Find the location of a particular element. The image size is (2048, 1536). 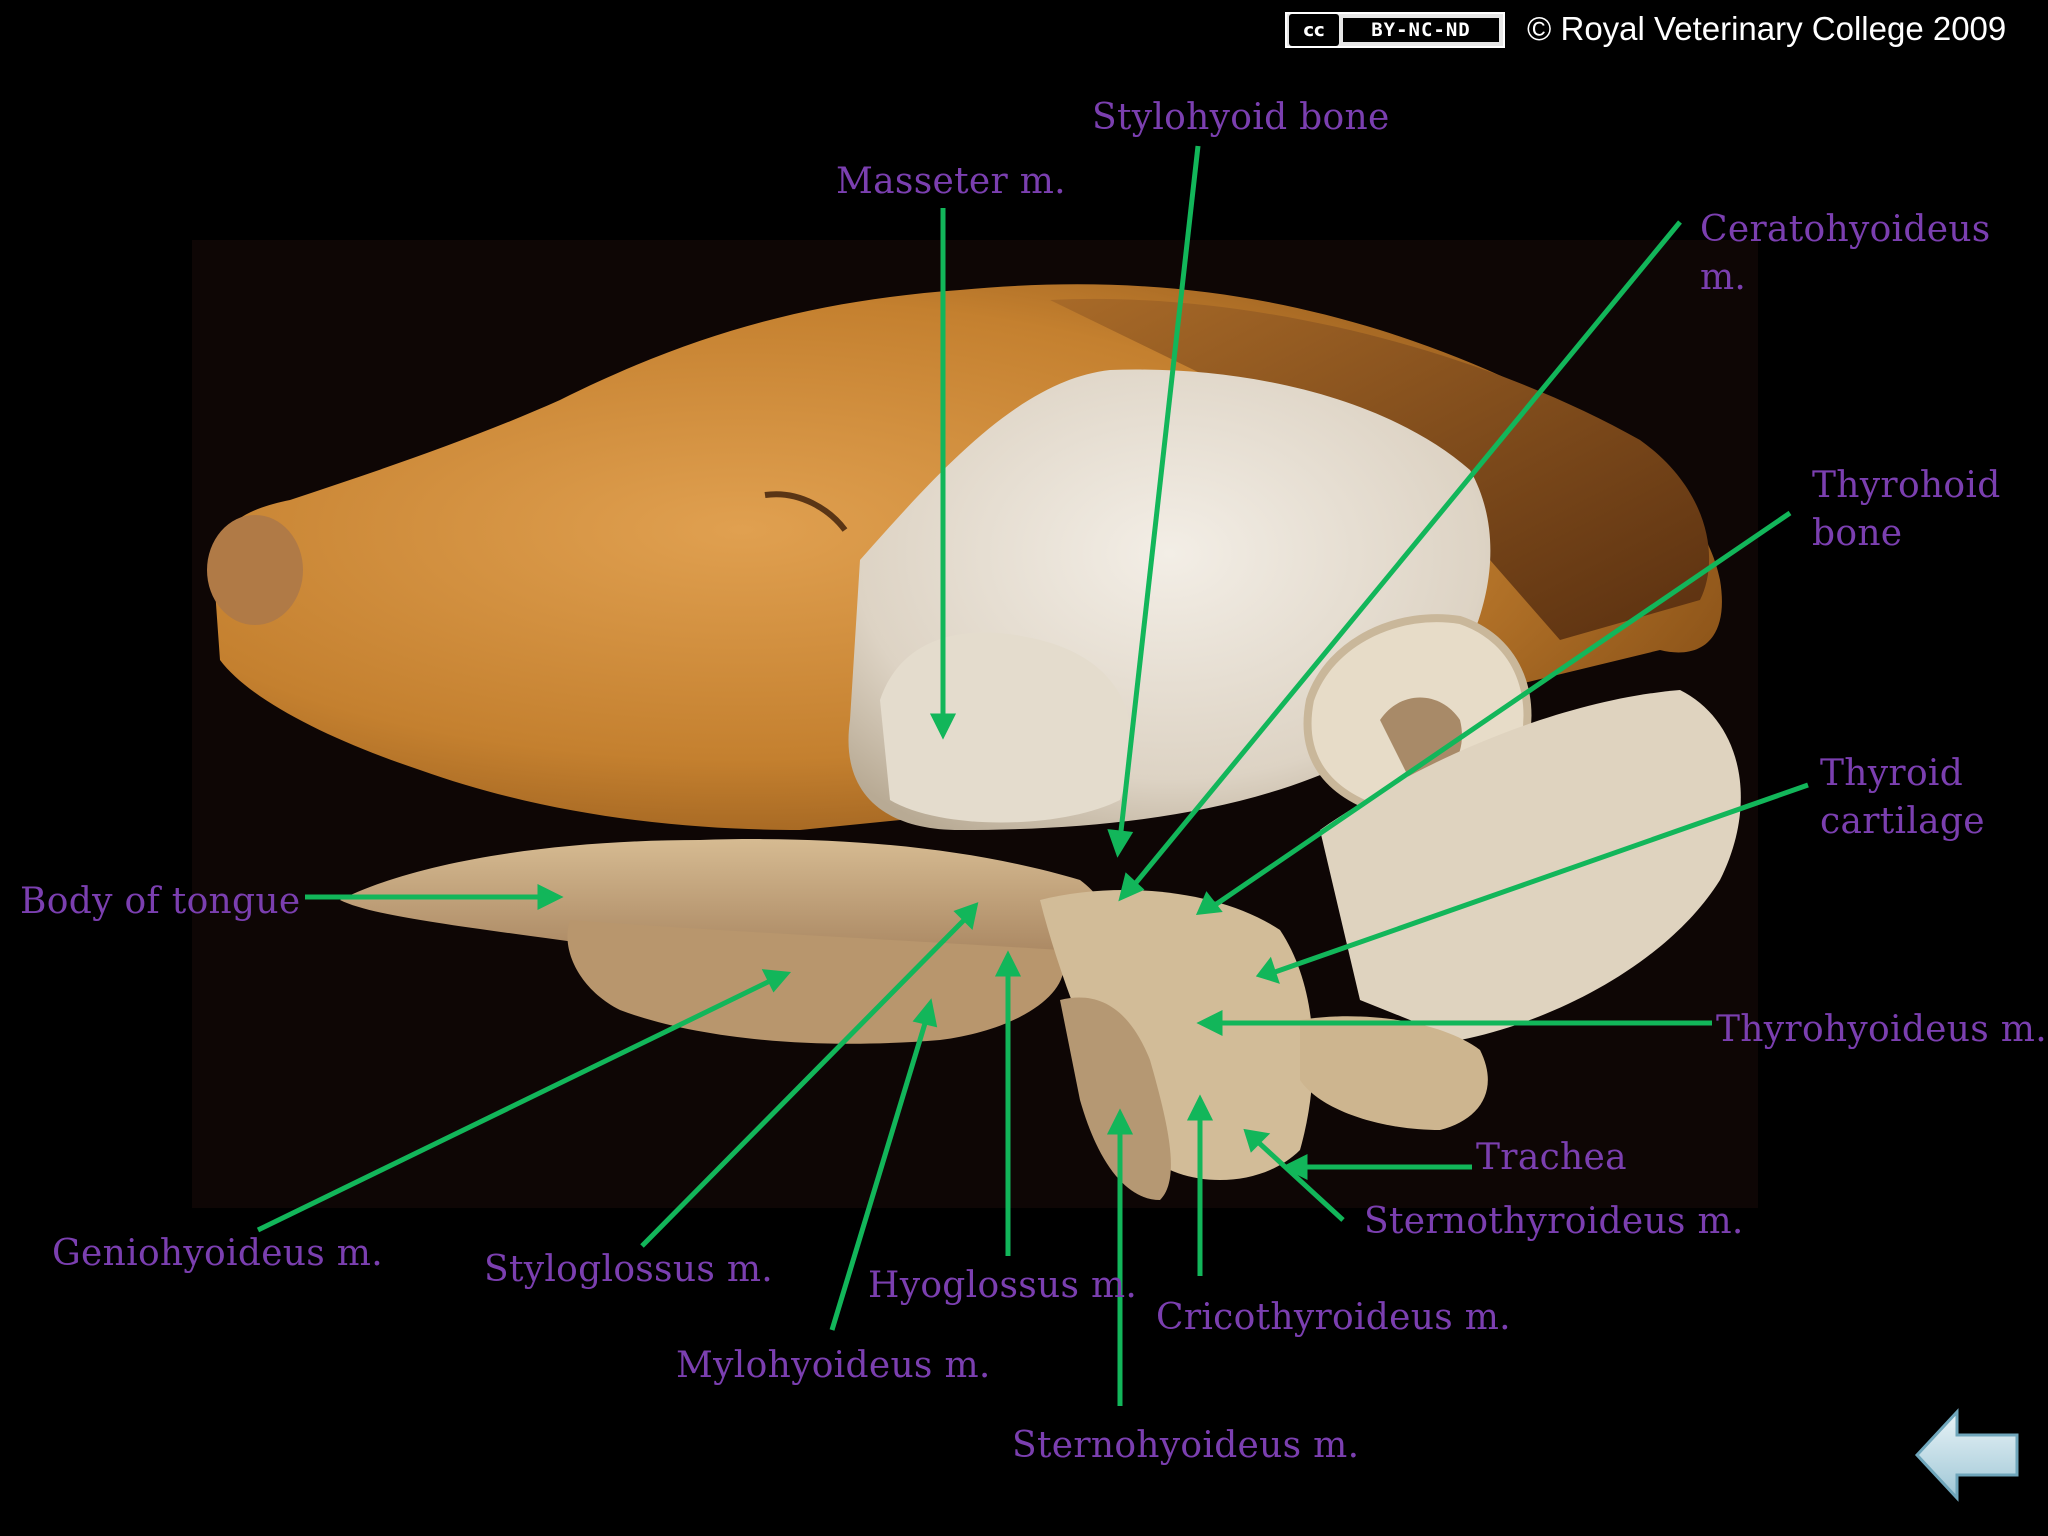

label-mylohyoideus: Mylohyoideus m. is located at coordinates (833, 1365).